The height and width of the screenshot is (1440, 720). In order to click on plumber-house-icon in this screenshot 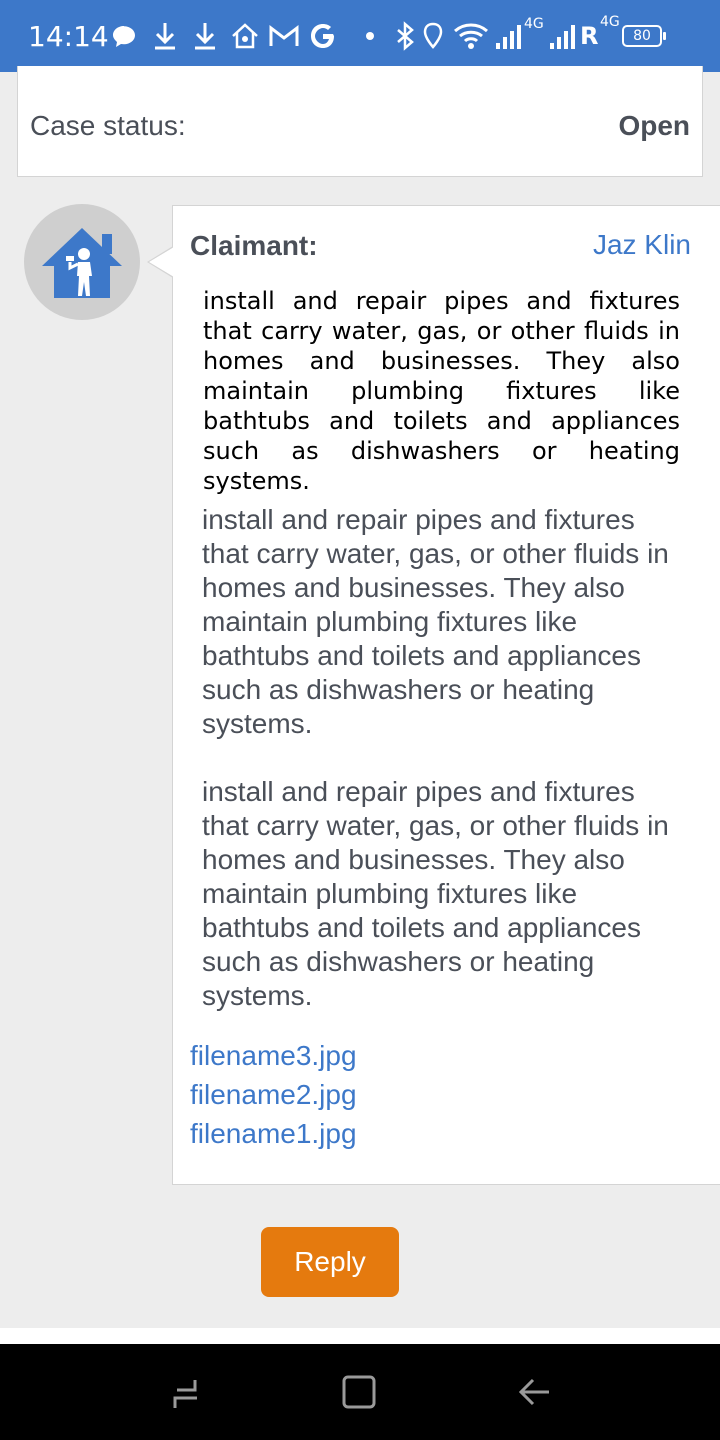, I will do `click(82, 263)`.